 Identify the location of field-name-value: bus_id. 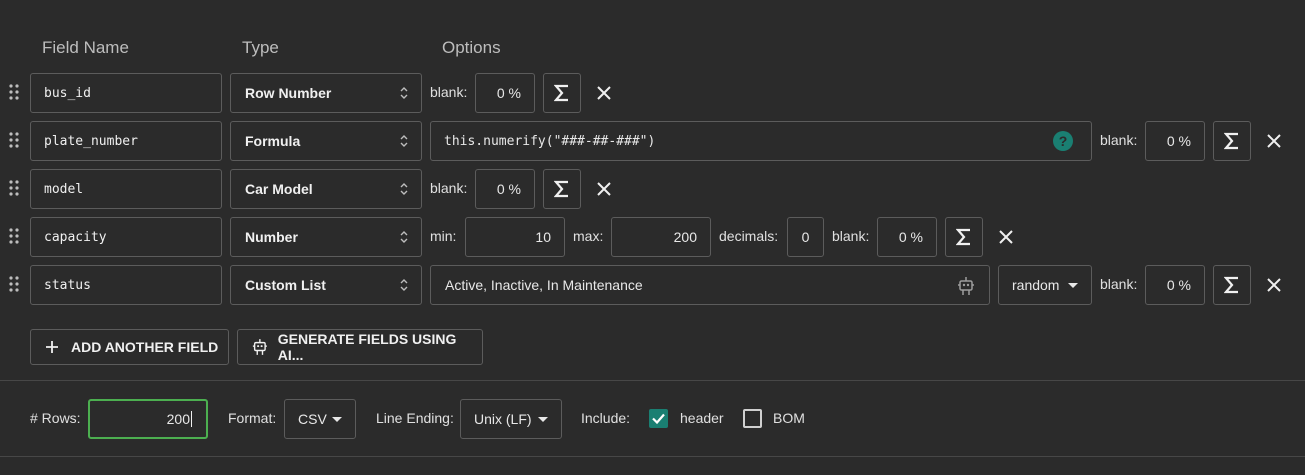
(67, 93).